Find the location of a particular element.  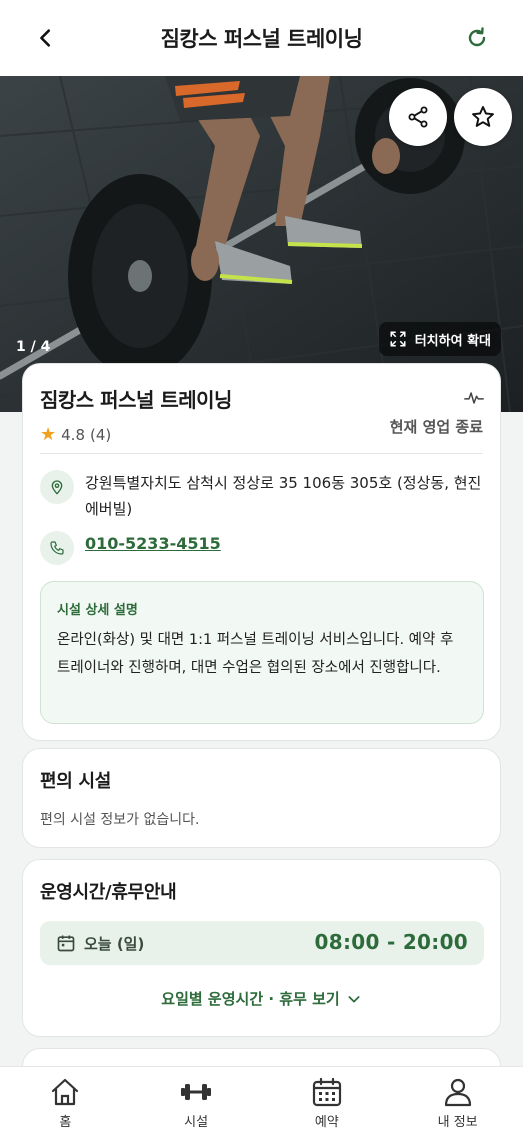

tab-my-info: 내 정보 is located at coordinates (457, 1099).